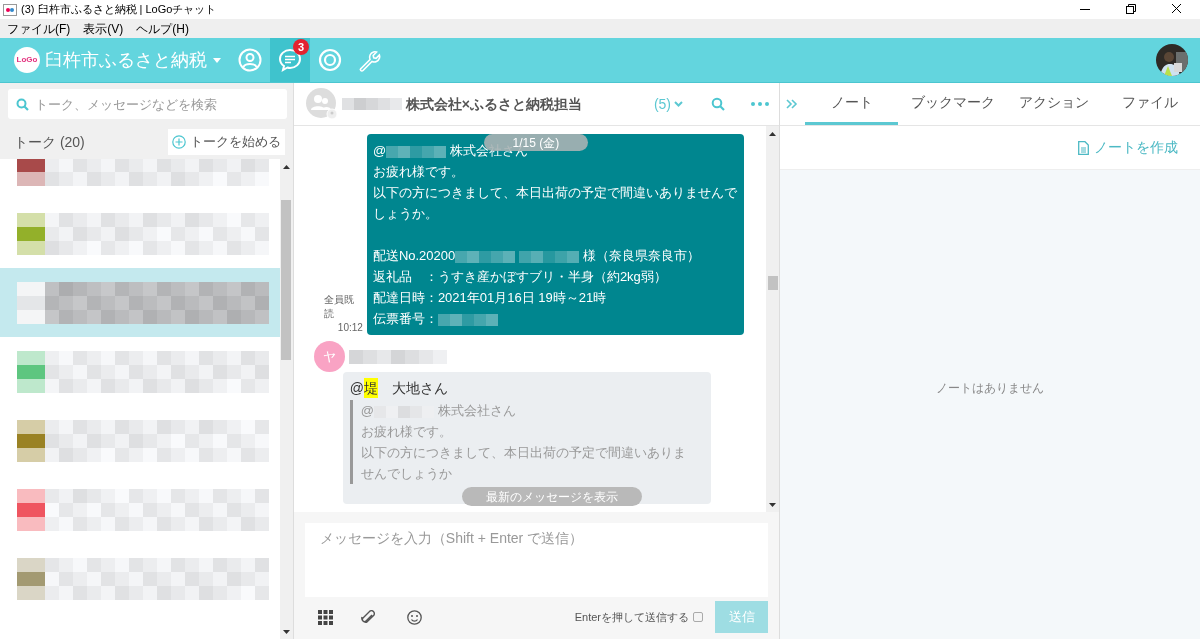 Image resolution: width=1200 pixels, height=639 pixels. I want to click on chevron-down-icon, so click(678, 104).